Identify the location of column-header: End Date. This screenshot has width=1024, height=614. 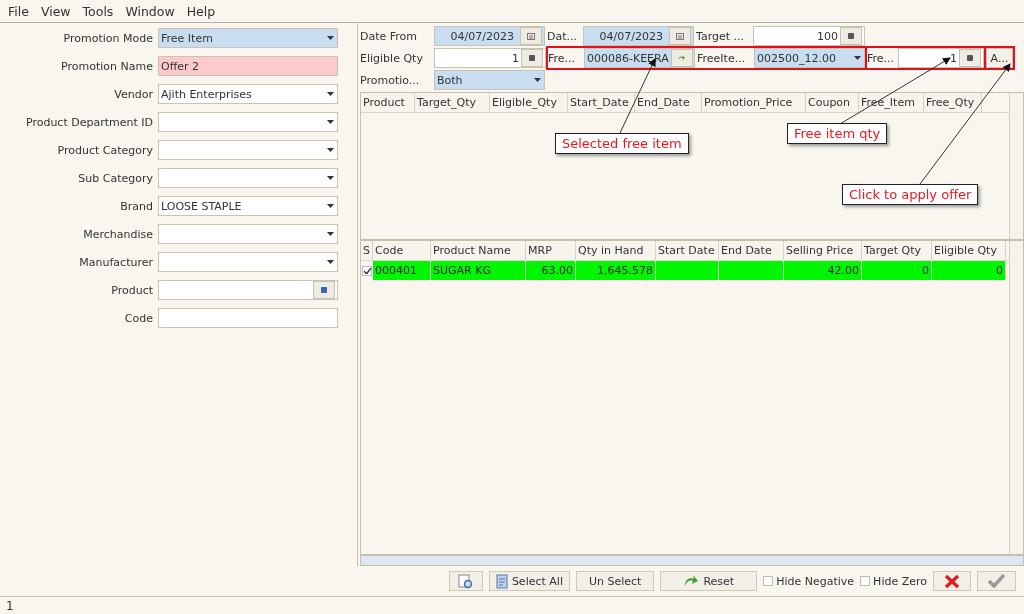
(751, 250).